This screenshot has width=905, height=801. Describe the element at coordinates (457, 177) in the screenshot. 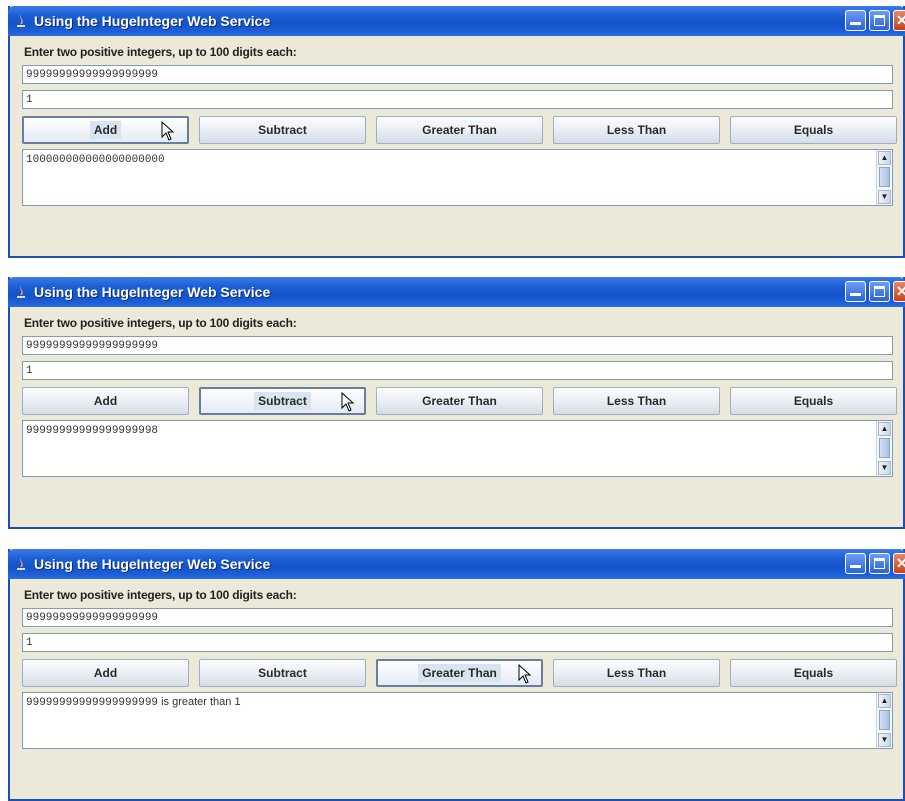

I see `result-area: 100000000000000000000 ▲ ▼` at that location.